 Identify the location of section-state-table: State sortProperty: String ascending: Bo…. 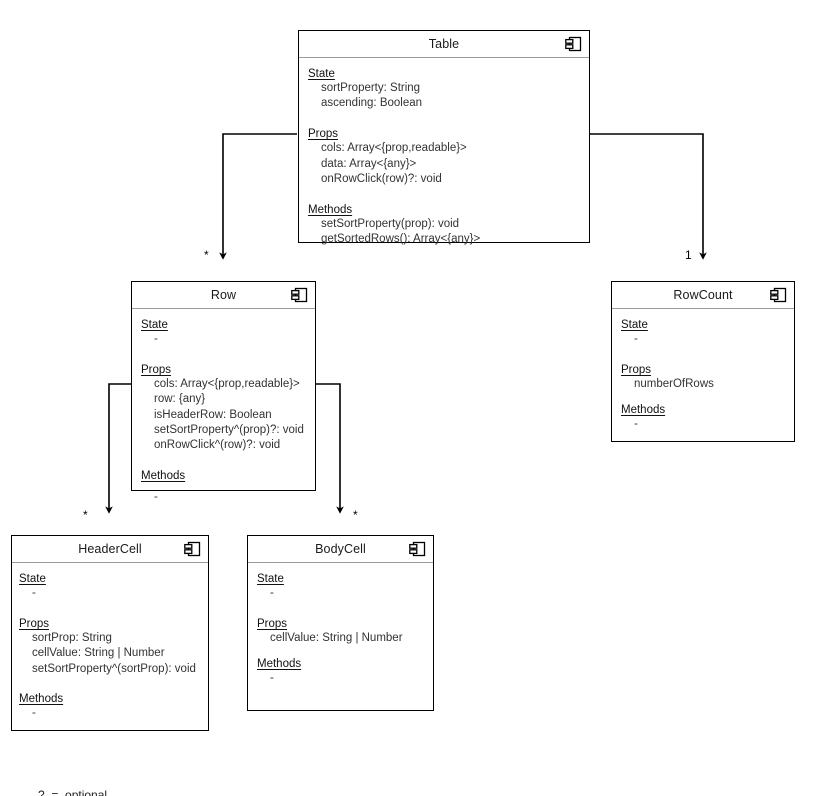
(444, 89).